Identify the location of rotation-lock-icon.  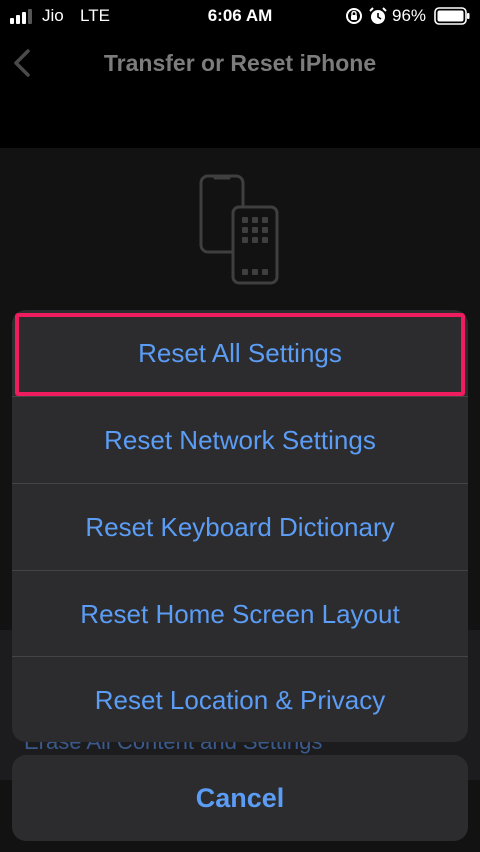
(354, 16).